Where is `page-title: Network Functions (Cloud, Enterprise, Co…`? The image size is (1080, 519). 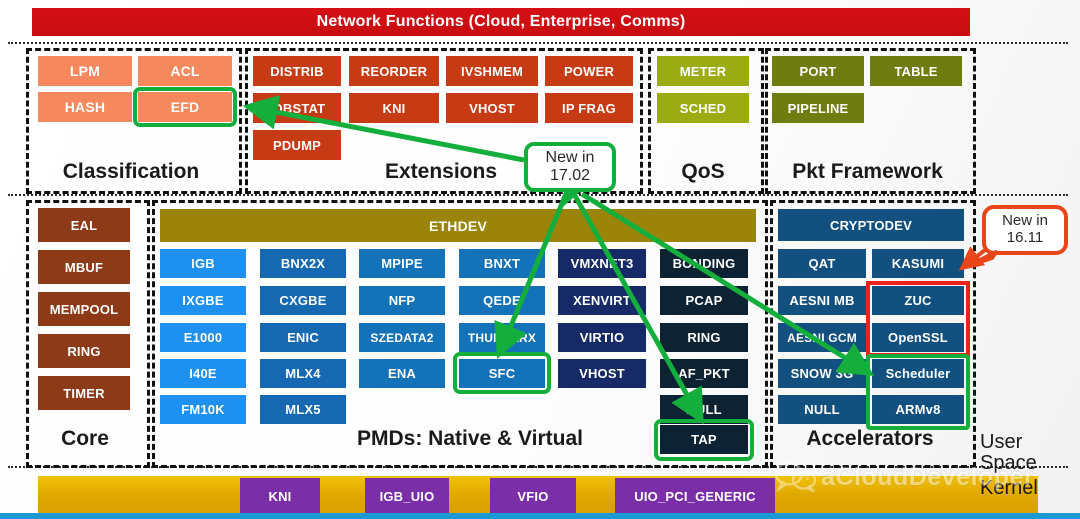
page-title: Network Functions (Cloud, Enterprise, Co… is located at coordinates (501, 21).